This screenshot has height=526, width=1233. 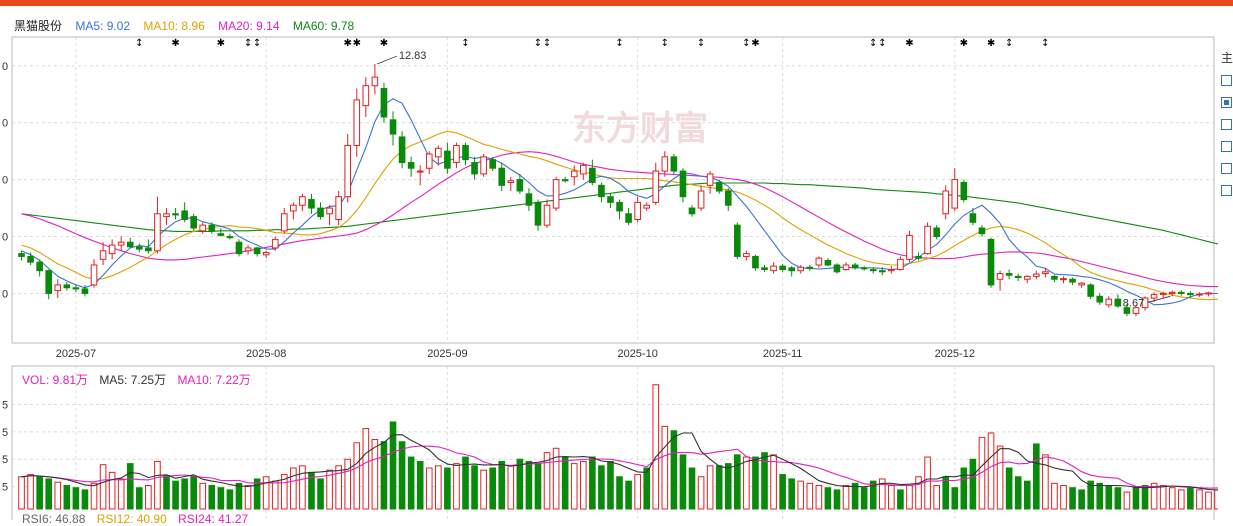 I want to click on watermark-text: 东方财富, so click(x=640, y=129).